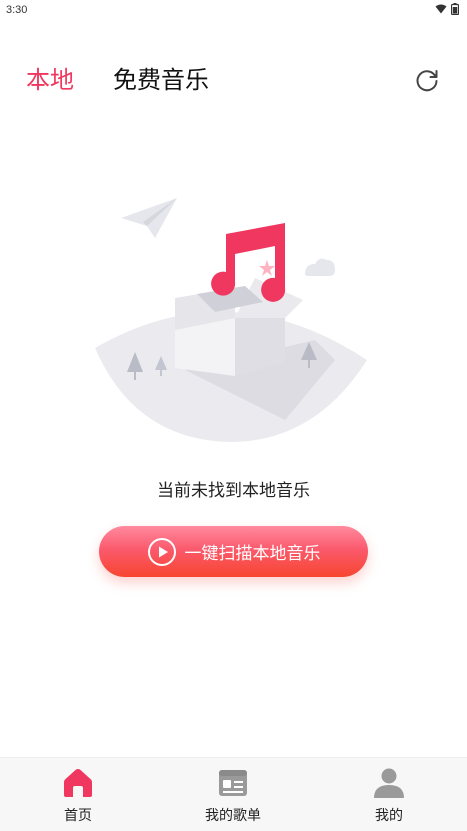  What do you see at coordinates (427, 80) in the screenshot?
I see `refresh-icon` at bounding box center [427, 80].